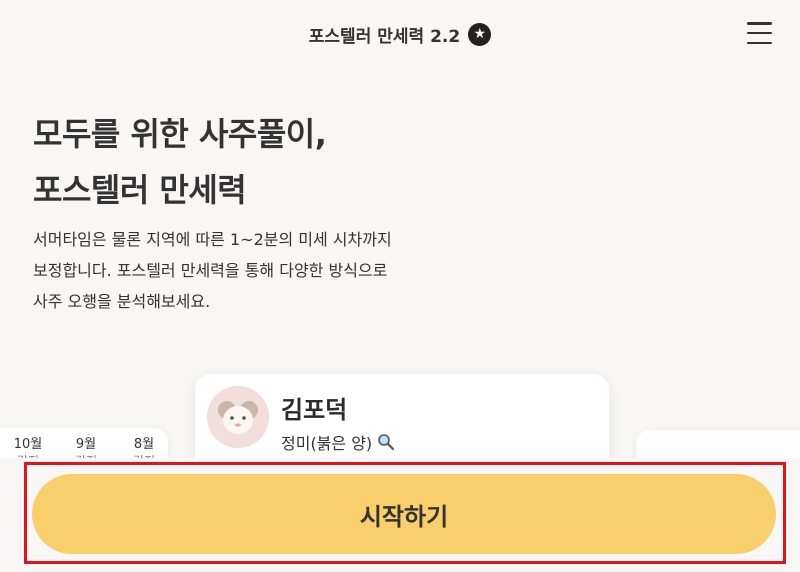  I want to click on profile-subtitle-text: 정미(붉은 양), so click(327, 443).